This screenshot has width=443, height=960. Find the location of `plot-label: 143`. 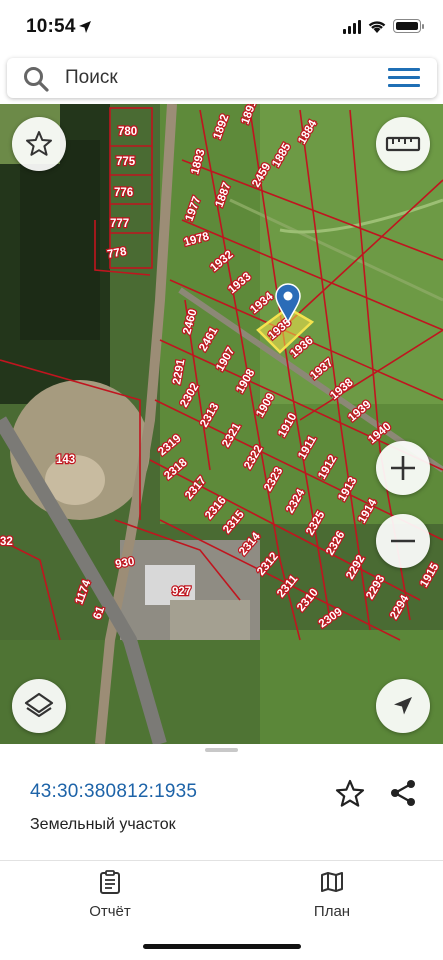

plot-label: 143 is located at coordinates (66, 460).